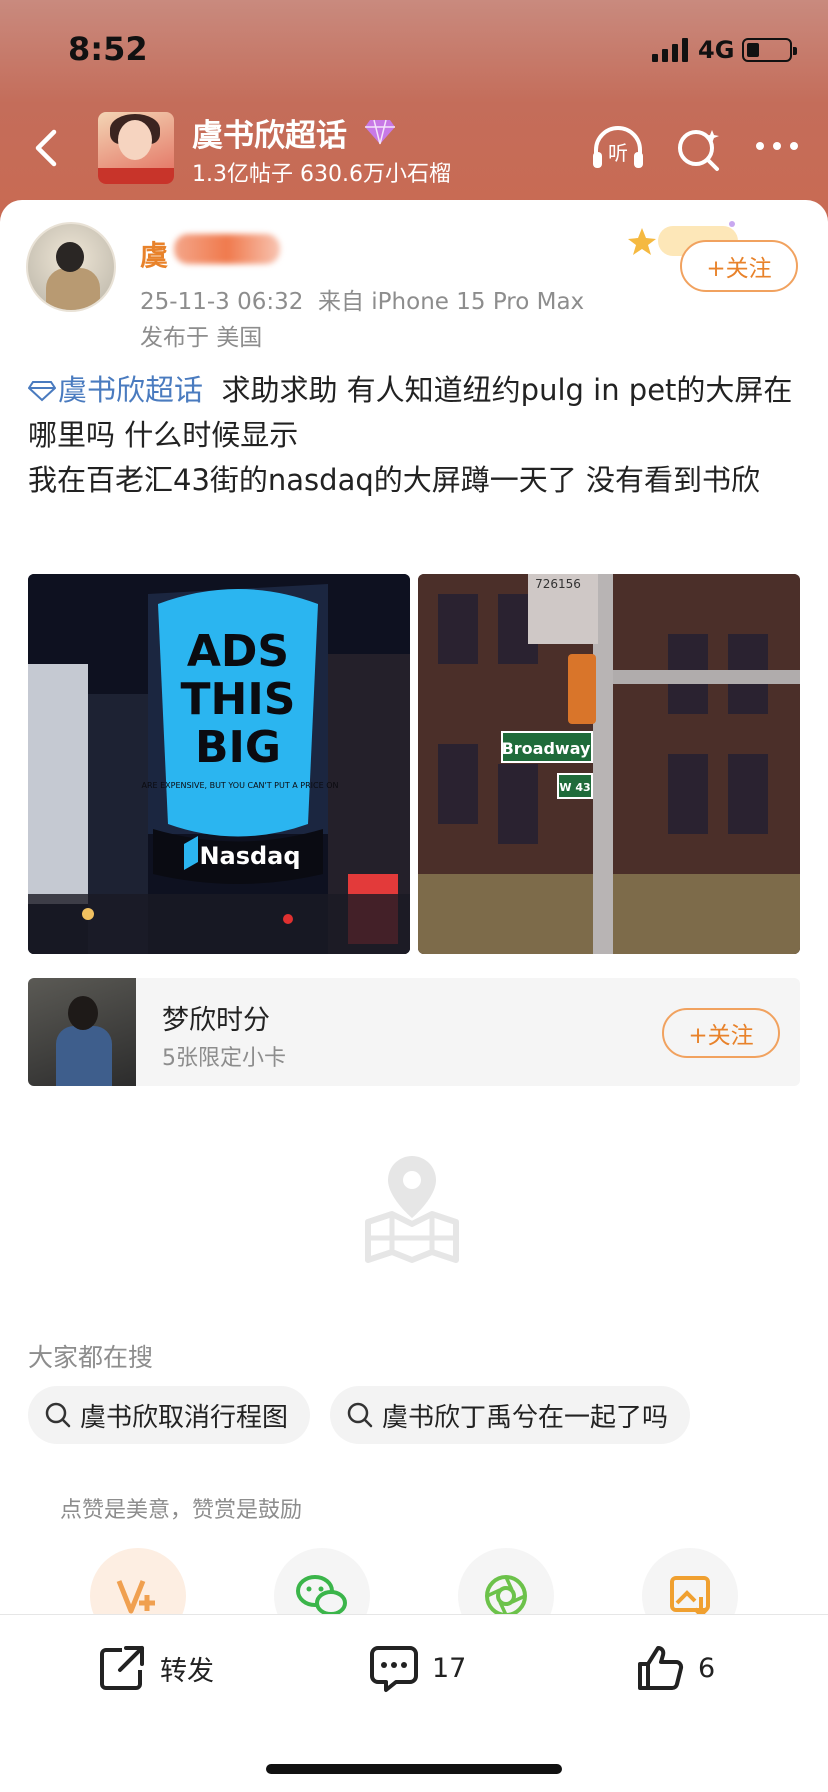 Image resolution: width=828 pixels, height=1792 pixels. I want to click on battery-icon, so click(769, 50).